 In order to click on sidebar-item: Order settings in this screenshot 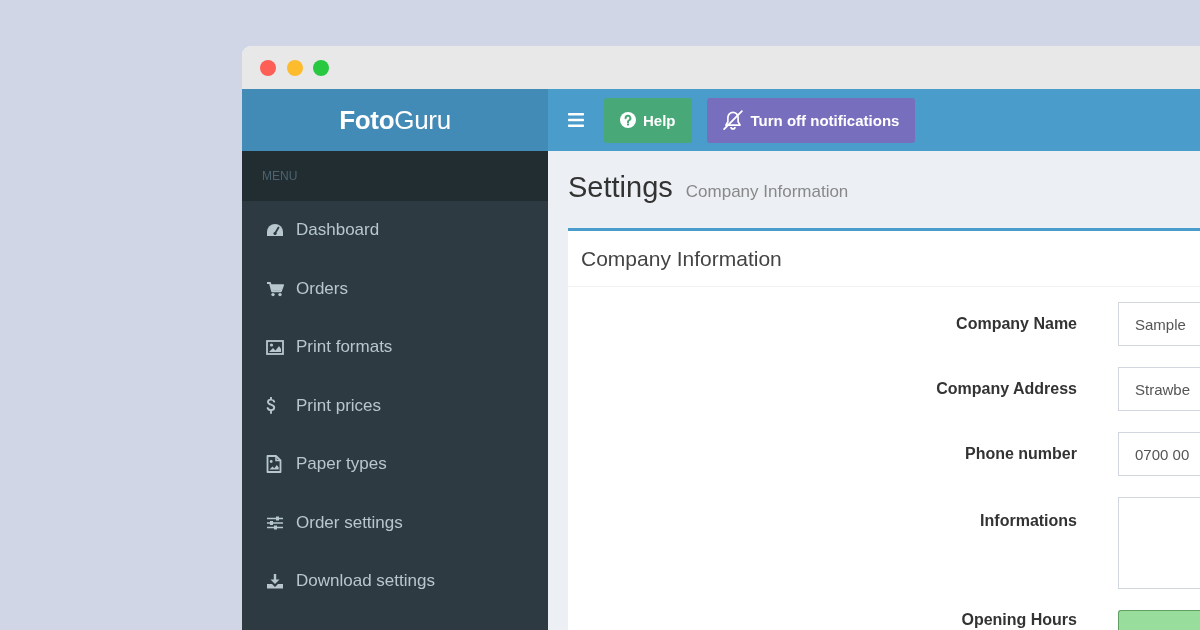, I will do `click(395, 522)`.